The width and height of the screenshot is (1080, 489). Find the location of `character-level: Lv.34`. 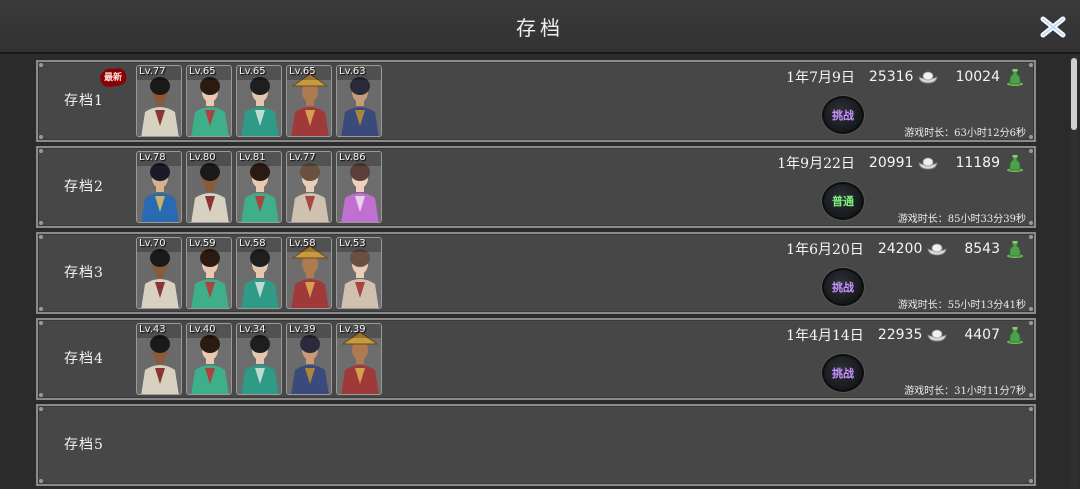

character-level: Lv.34 is located at coordinates (252, 329).